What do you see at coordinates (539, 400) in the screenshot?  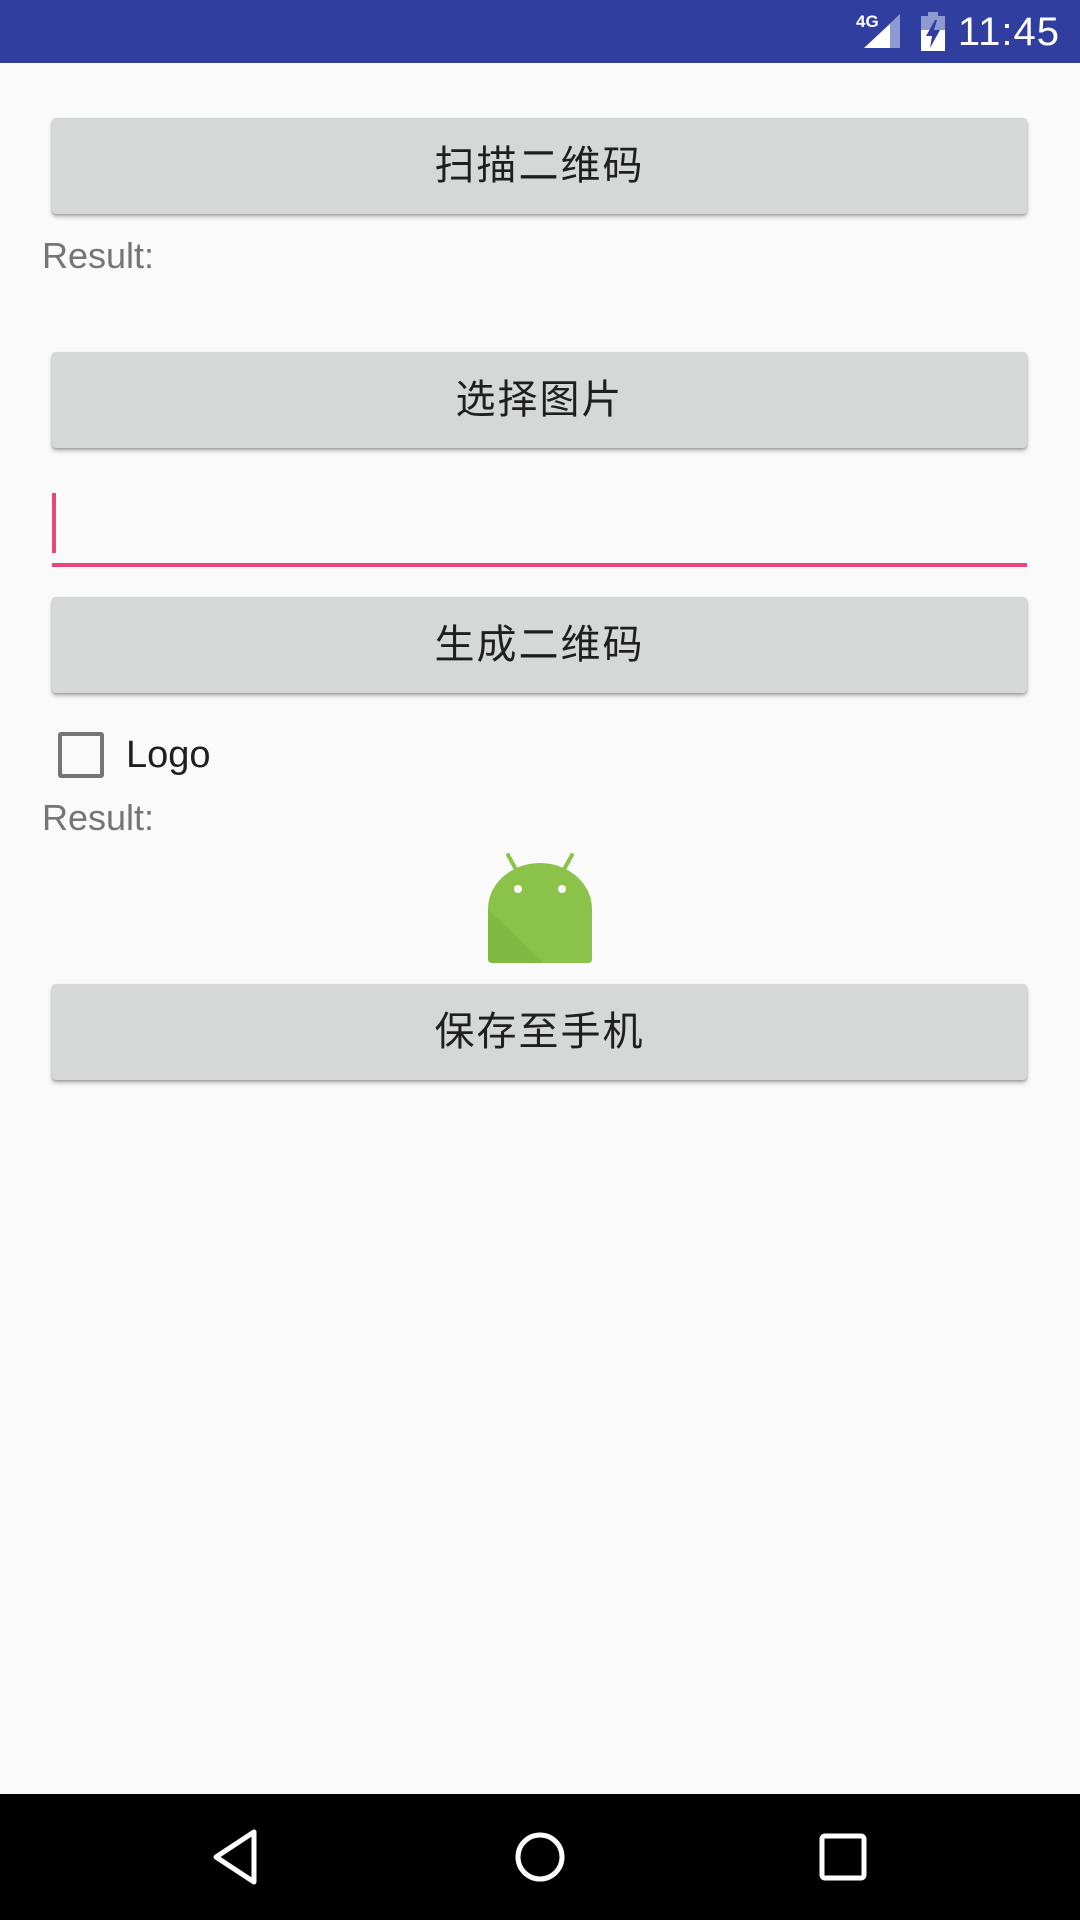 I see `choose-image-button: 选择图片` at bounding box center [539, 400].